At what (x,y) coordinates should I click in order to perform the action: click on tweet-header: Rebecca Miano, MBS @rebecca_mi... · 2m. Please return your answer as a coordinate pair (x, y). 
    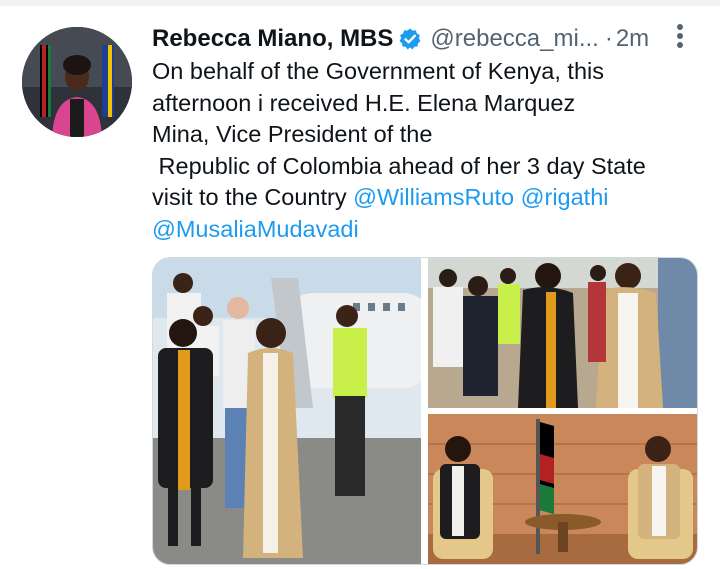
    Looking at the image, I should click on (432, 39).